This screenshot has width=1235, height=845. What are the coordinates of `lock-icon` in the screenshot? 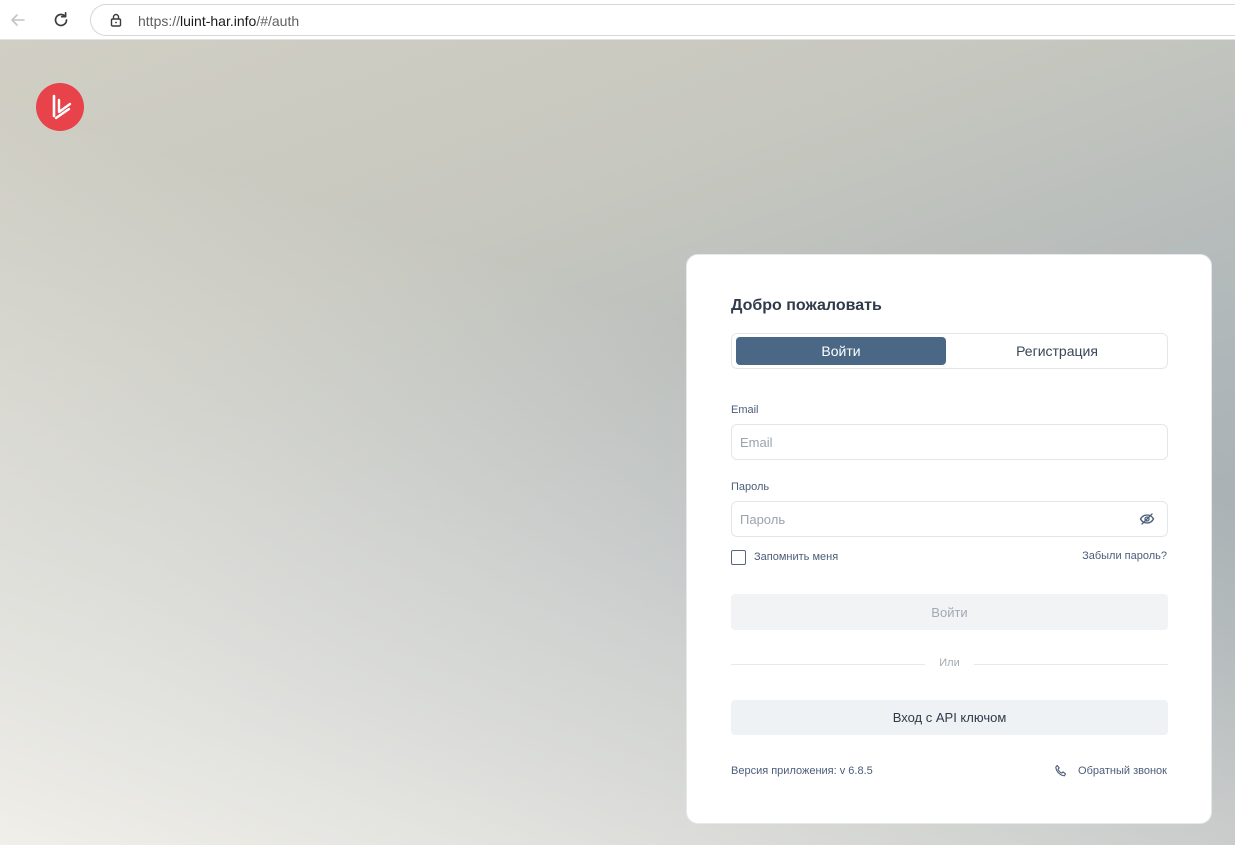 It's located at (116, 20).